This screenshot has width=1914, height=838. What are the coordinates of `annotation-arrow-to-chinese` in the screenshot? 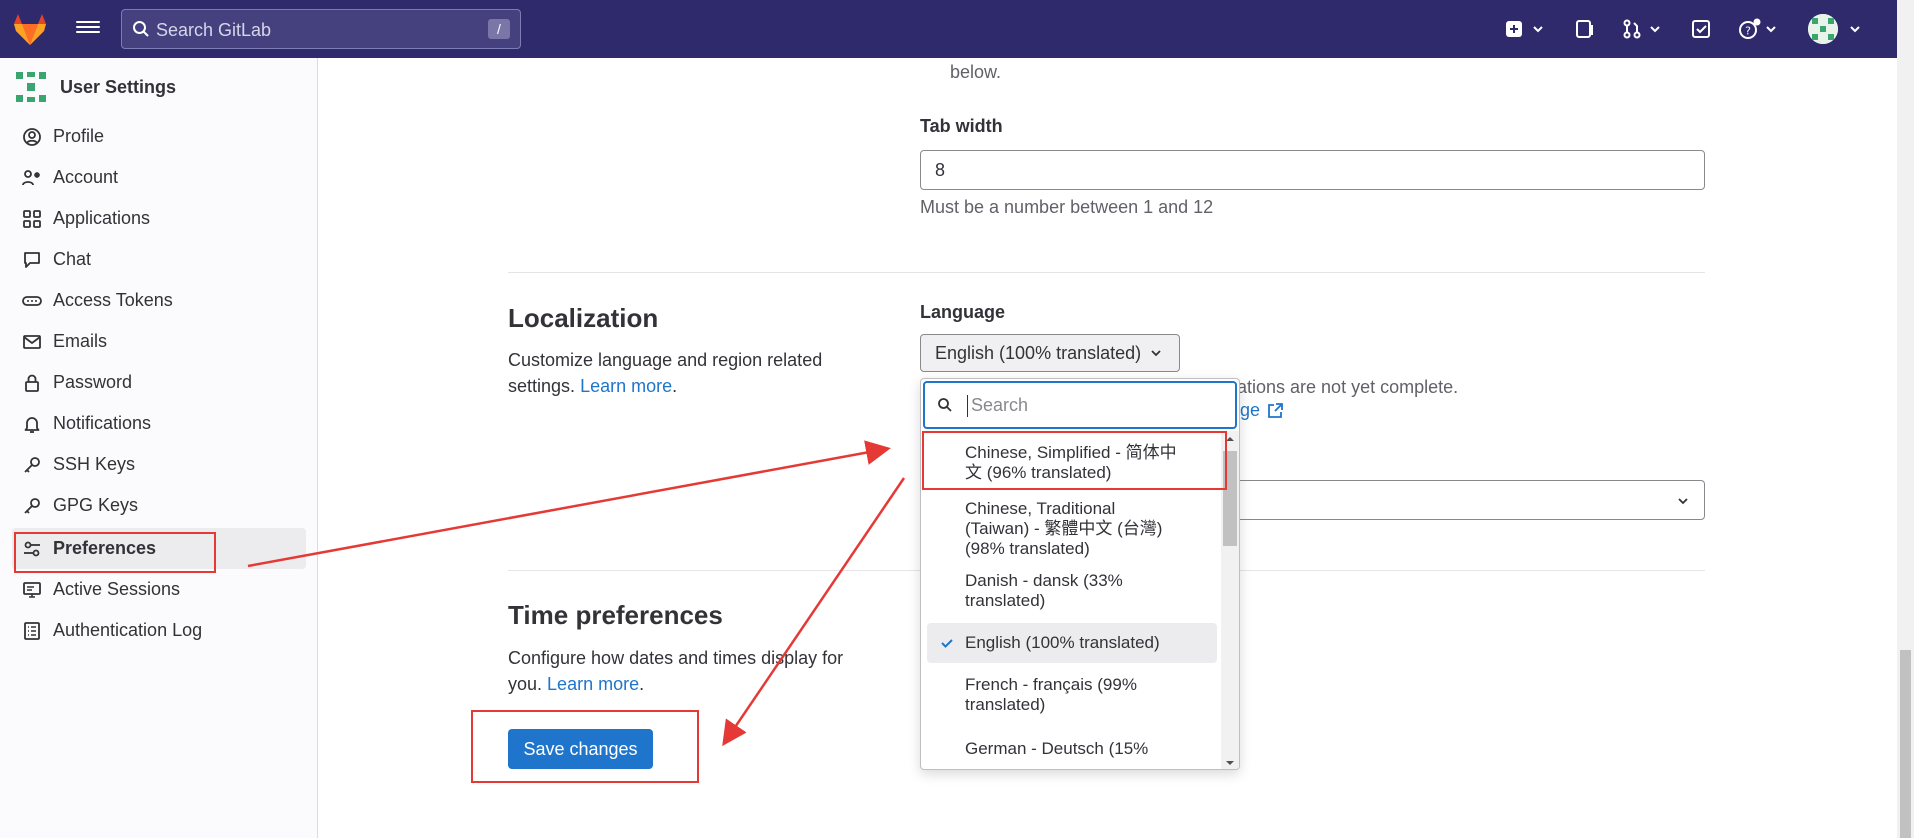 It's located at (569, 504).